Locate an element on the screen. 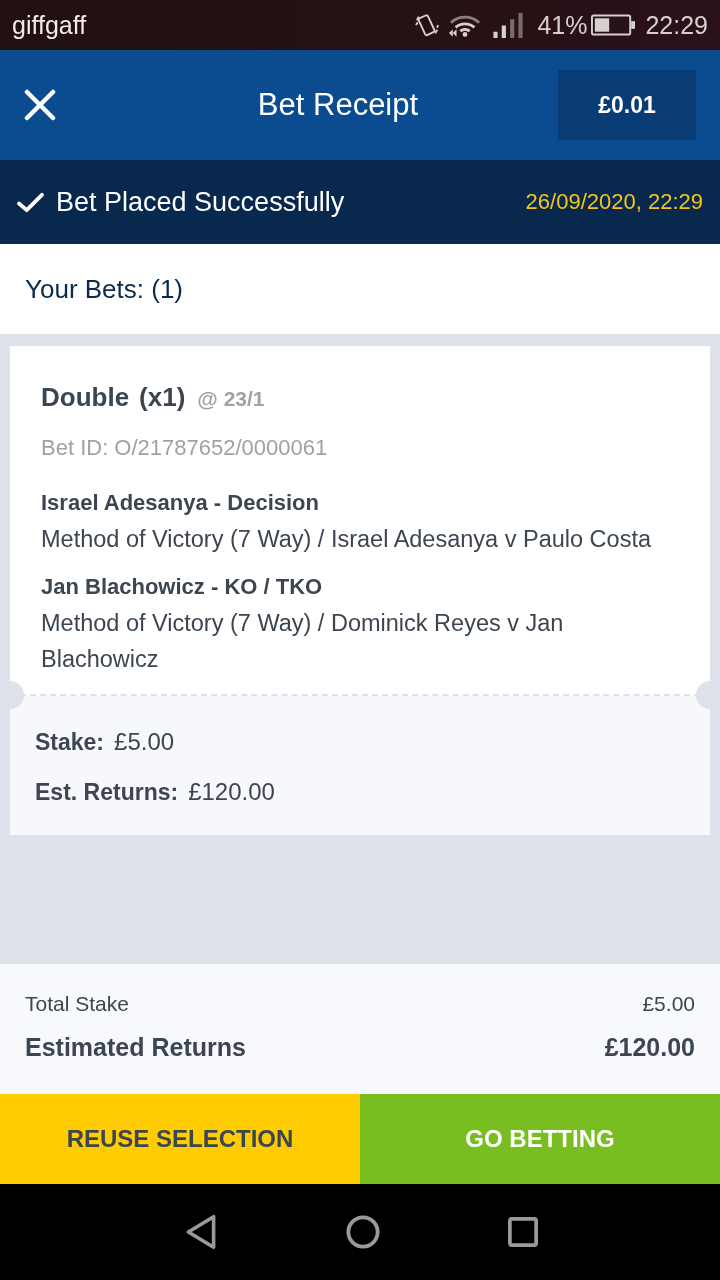  home-icon is located at coordinates (363, 1232).